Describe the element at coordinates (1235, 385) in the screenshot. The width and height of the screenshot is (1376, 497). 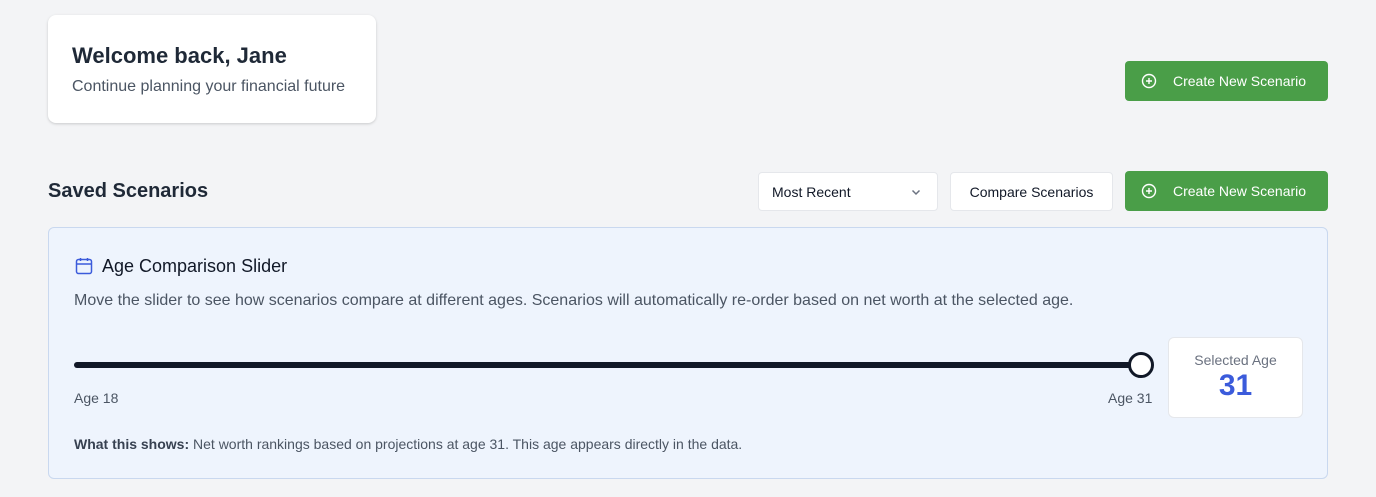
I see `selected-age-value: 31` at that location.